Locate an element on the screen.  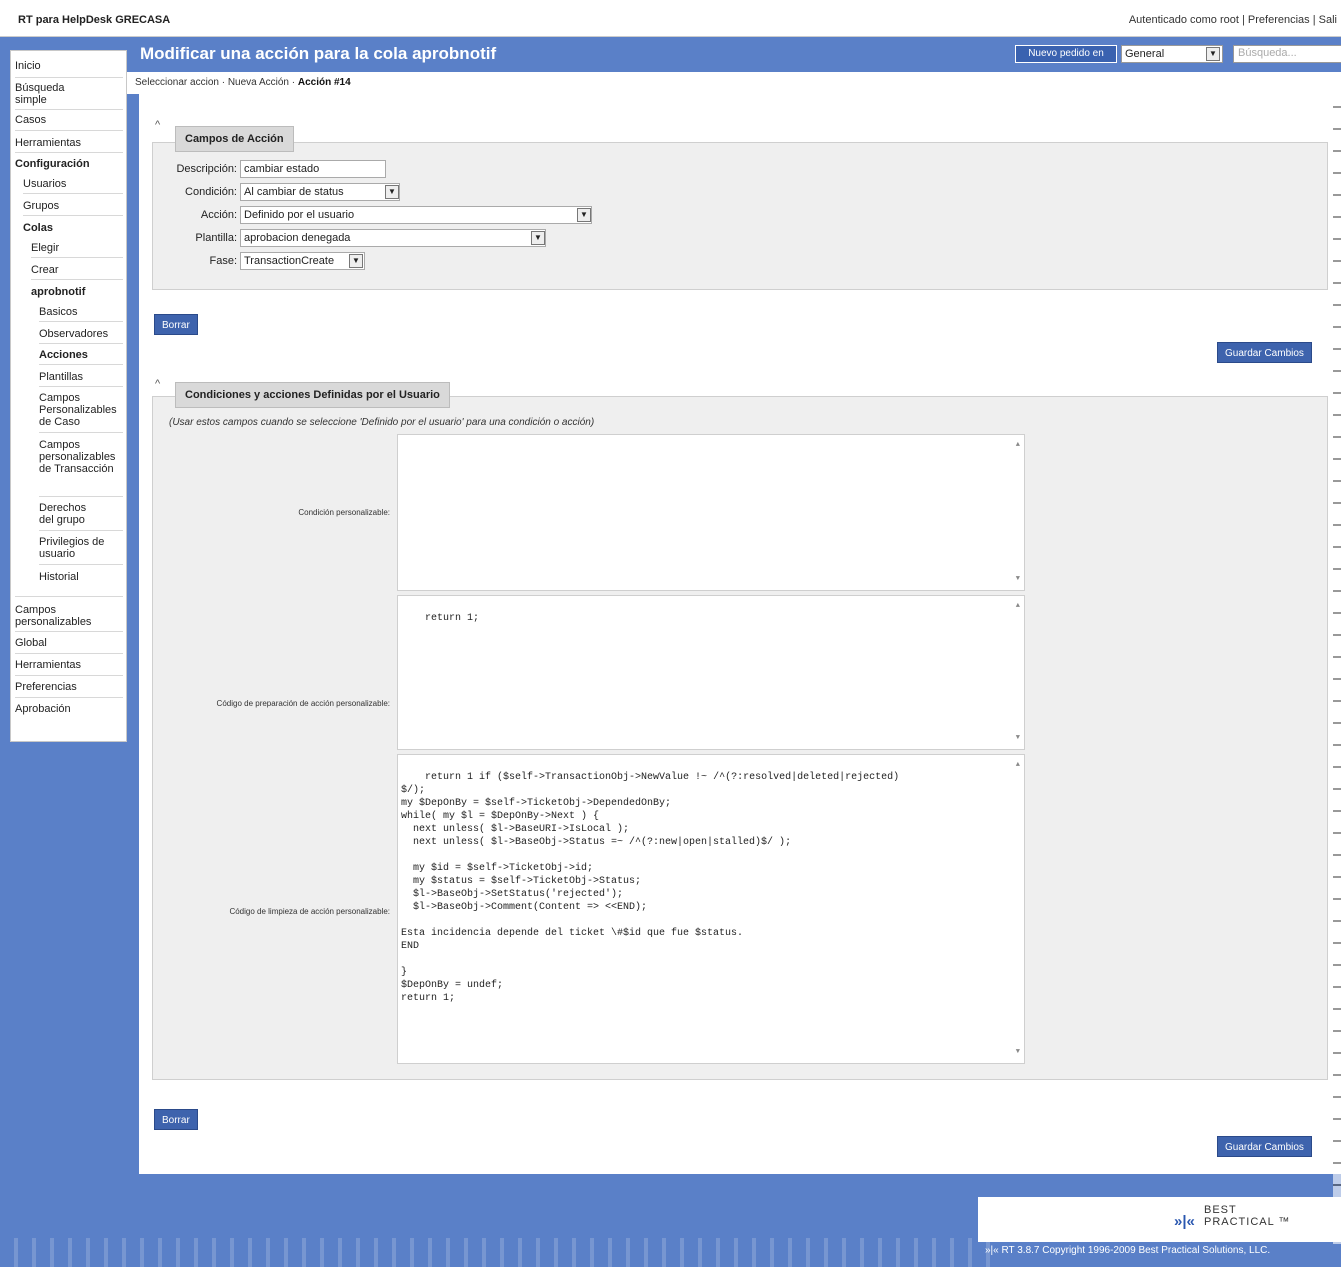
sidebar-item-plantillas: Plantillas is located at coordinates (61, 377).